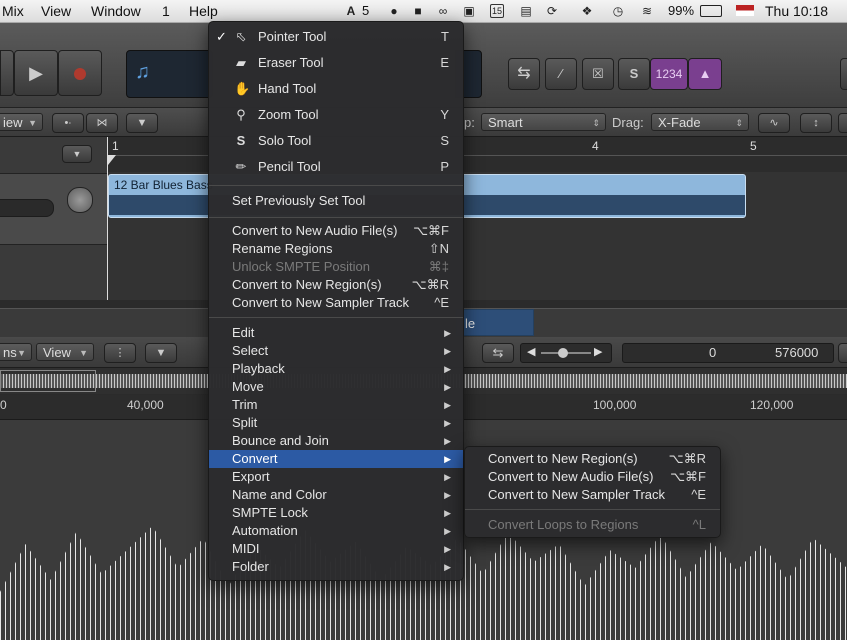 The image size is (847, 640). I want to click on flag-icon, so click(745, 10).